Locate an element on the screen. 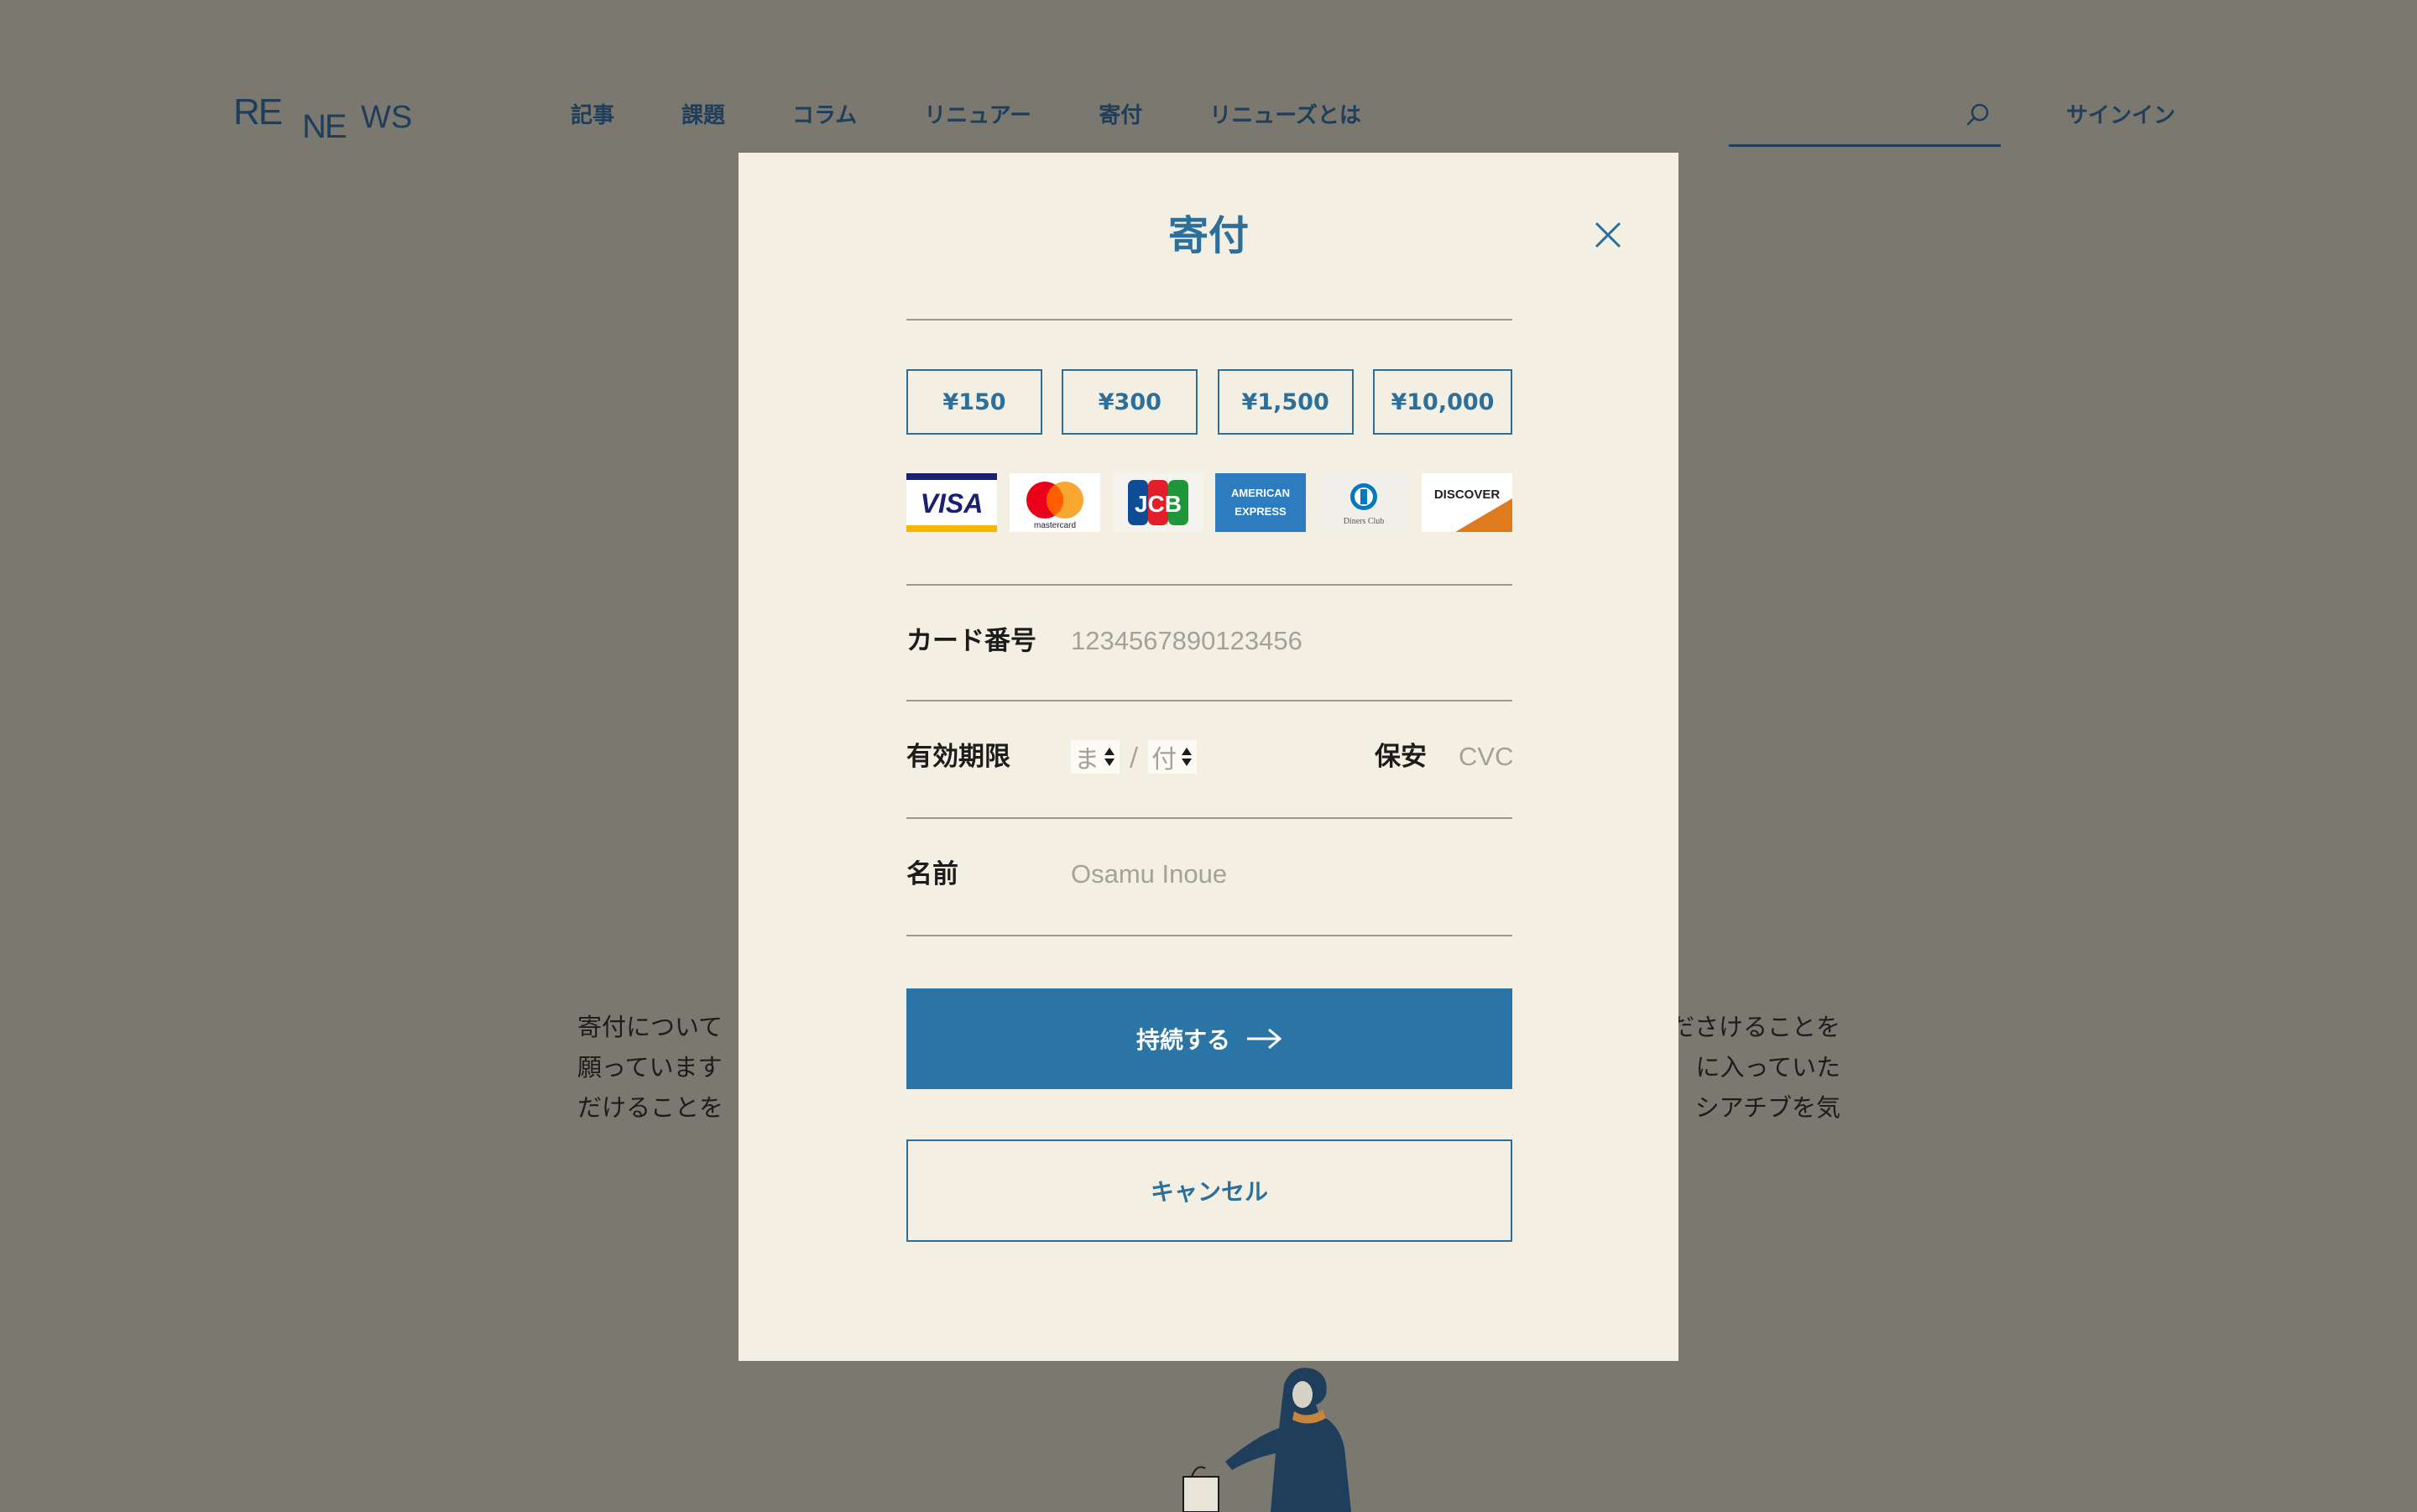 This screenshot has height=1512, width=2417. expiry-year-value: 付 is located at coordinates (1164, 759).